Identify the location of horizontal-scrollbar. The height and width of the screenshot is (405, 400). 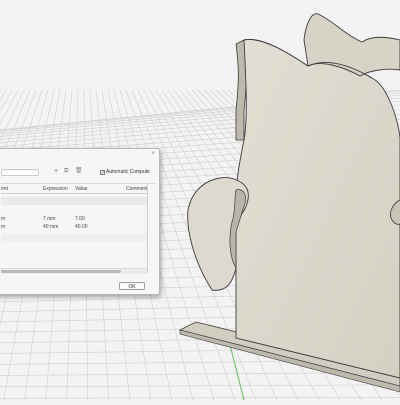
(74, 271).